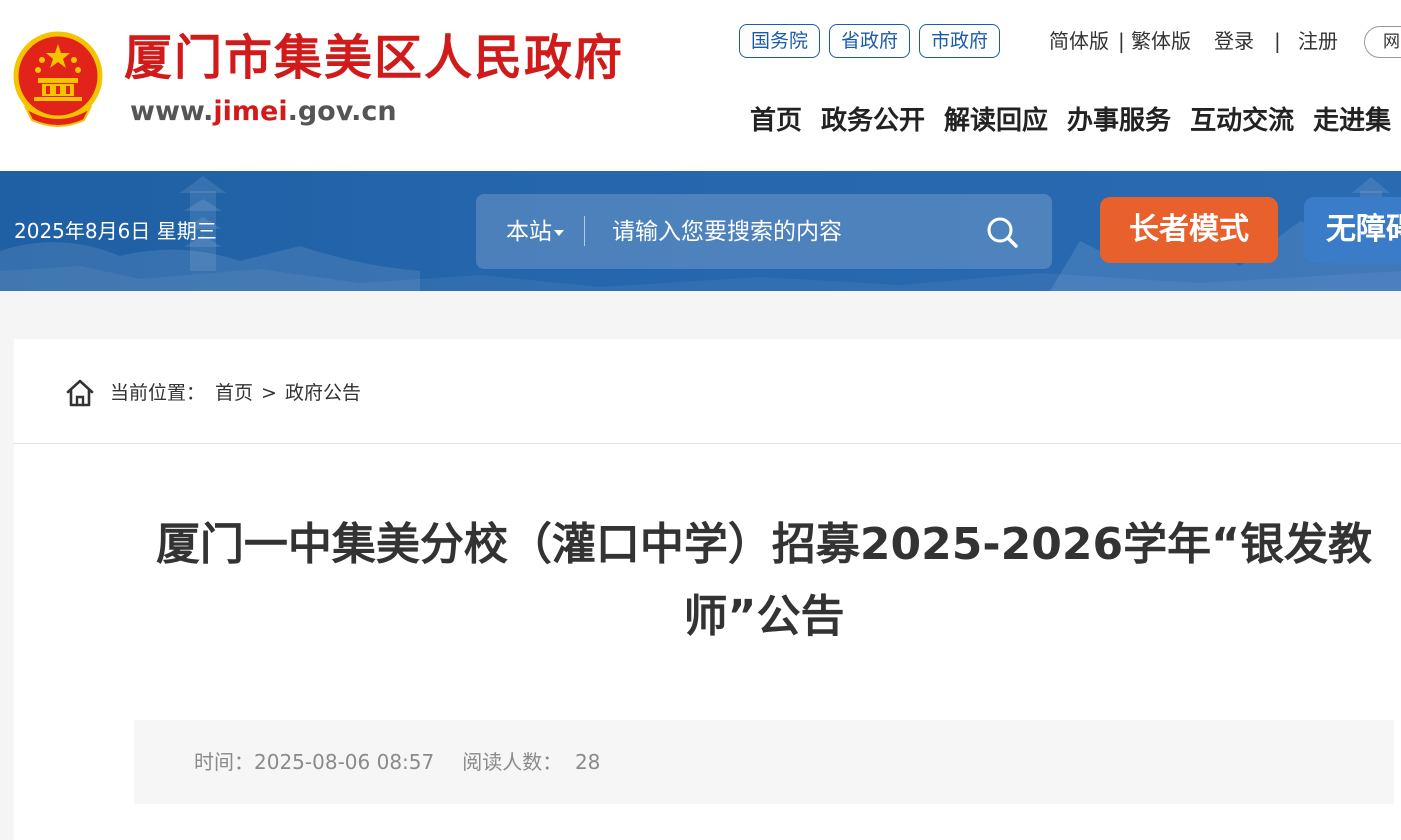 Image resolution: width=1401 pixels, height=840 pixels. I want to click on elder-mode-button: 长者模式, so click(1189, 230).